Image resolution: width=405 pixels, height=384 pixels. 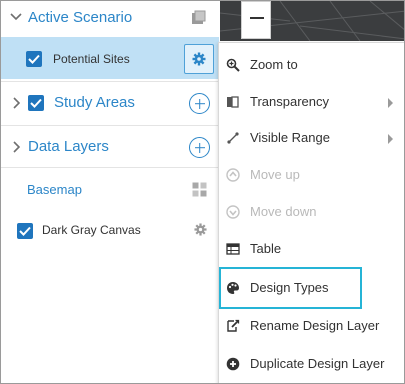 I want to click on menu-item-visible-range: Visible Range, so click(x=311, y=138).